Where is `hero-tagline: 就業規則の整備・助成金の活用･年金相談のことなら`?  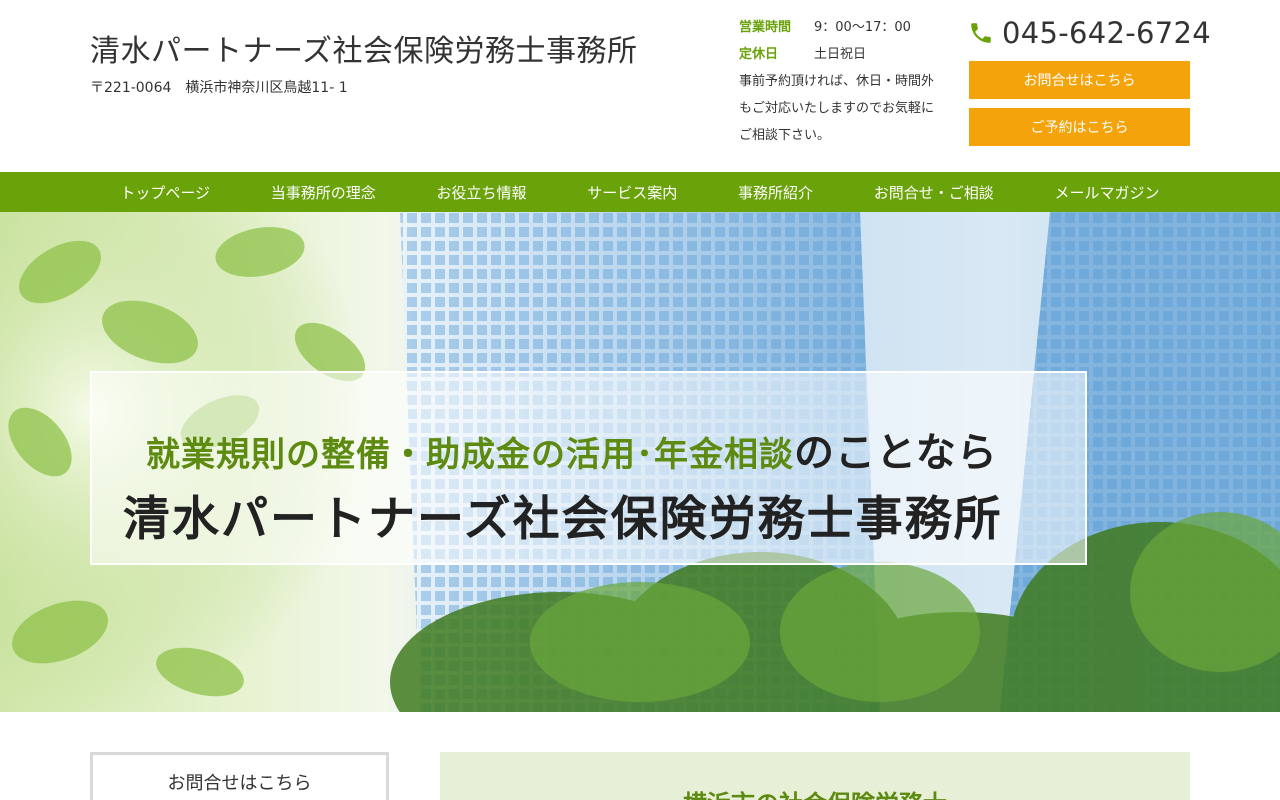
hero-tagline: 就業規則の整備・助成金の活用･年金相談のことなら is located at coordinates (572, 449).